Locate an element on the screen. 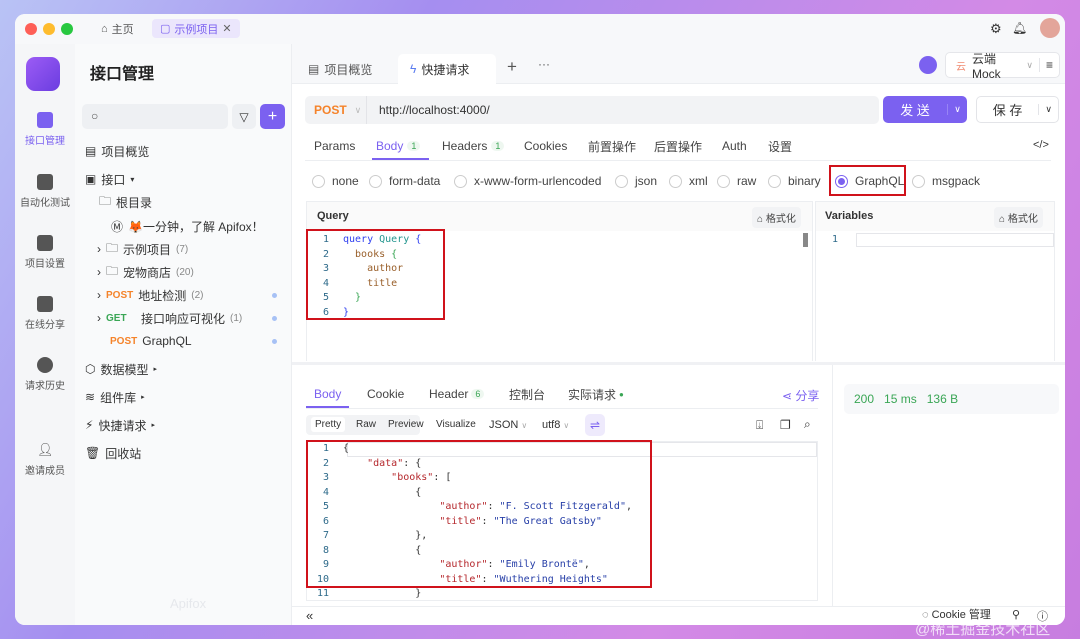  tree-quick-requests: ⚡︎ 快捷请求 ▸ is located at coordinates (120, 425).